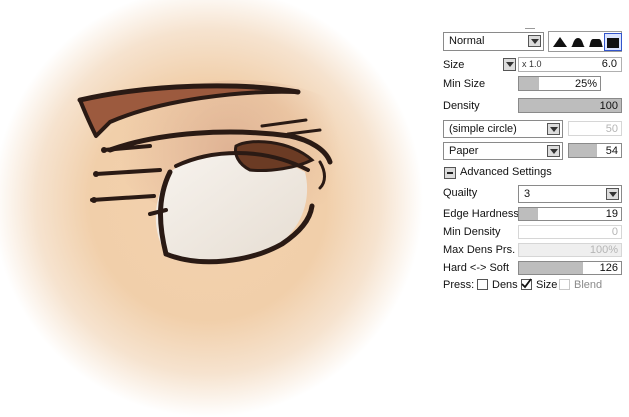 The width and height of the screenshot is (629, 417). Describe the element at coordinates (529, 214) in the screenshot. I see `edge-hardness-fill` at that location.